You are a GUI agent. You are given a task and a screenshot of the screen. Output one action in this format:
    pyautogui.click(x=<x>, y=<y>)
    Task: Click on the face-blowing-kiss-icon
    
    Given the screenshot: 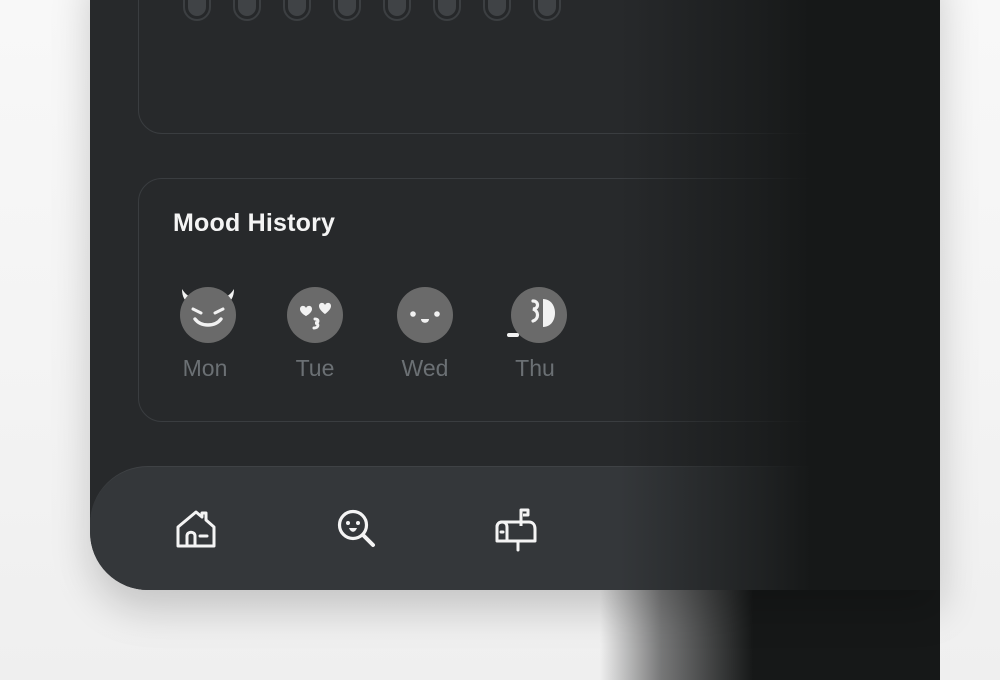 What is the action you would take?
    pyautogui.click(x=315, y=311)
    